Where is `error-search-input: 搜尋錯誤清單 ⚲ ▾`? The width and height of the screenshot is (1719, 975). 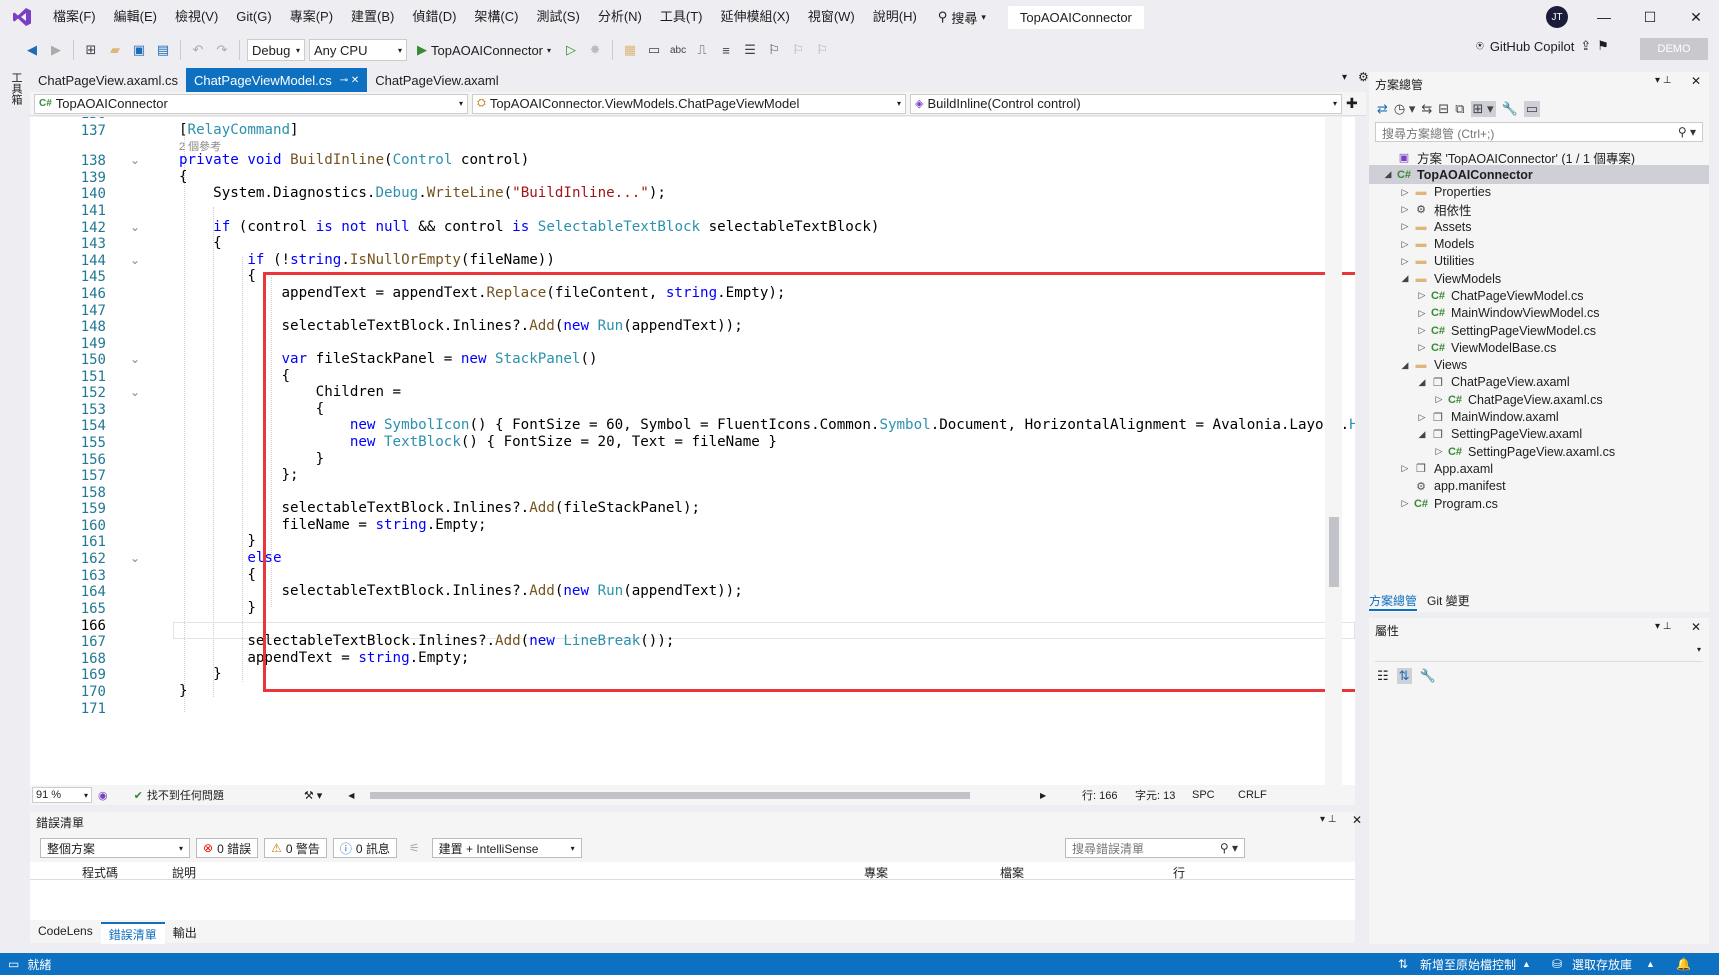 error-search-input: 搜尋錯誤清單 ⚲ ▾ is located at coordinates (1155, 848).